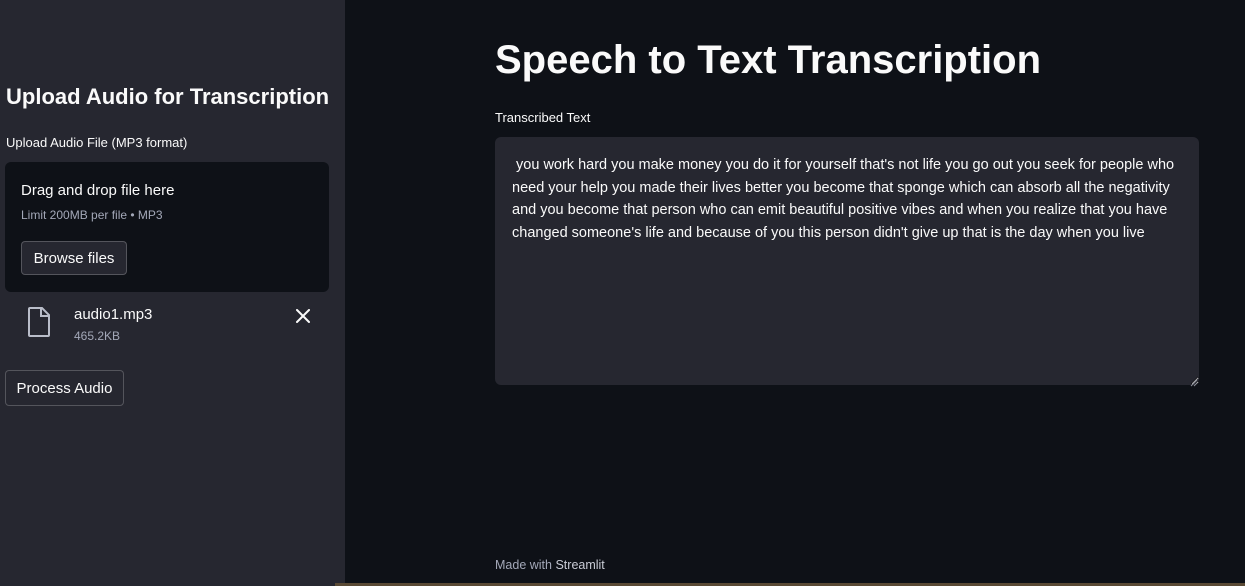  Describe the element at coordinates (64, 388) in the screenshot. I see `process-audio-button: Process Audio` at that location.